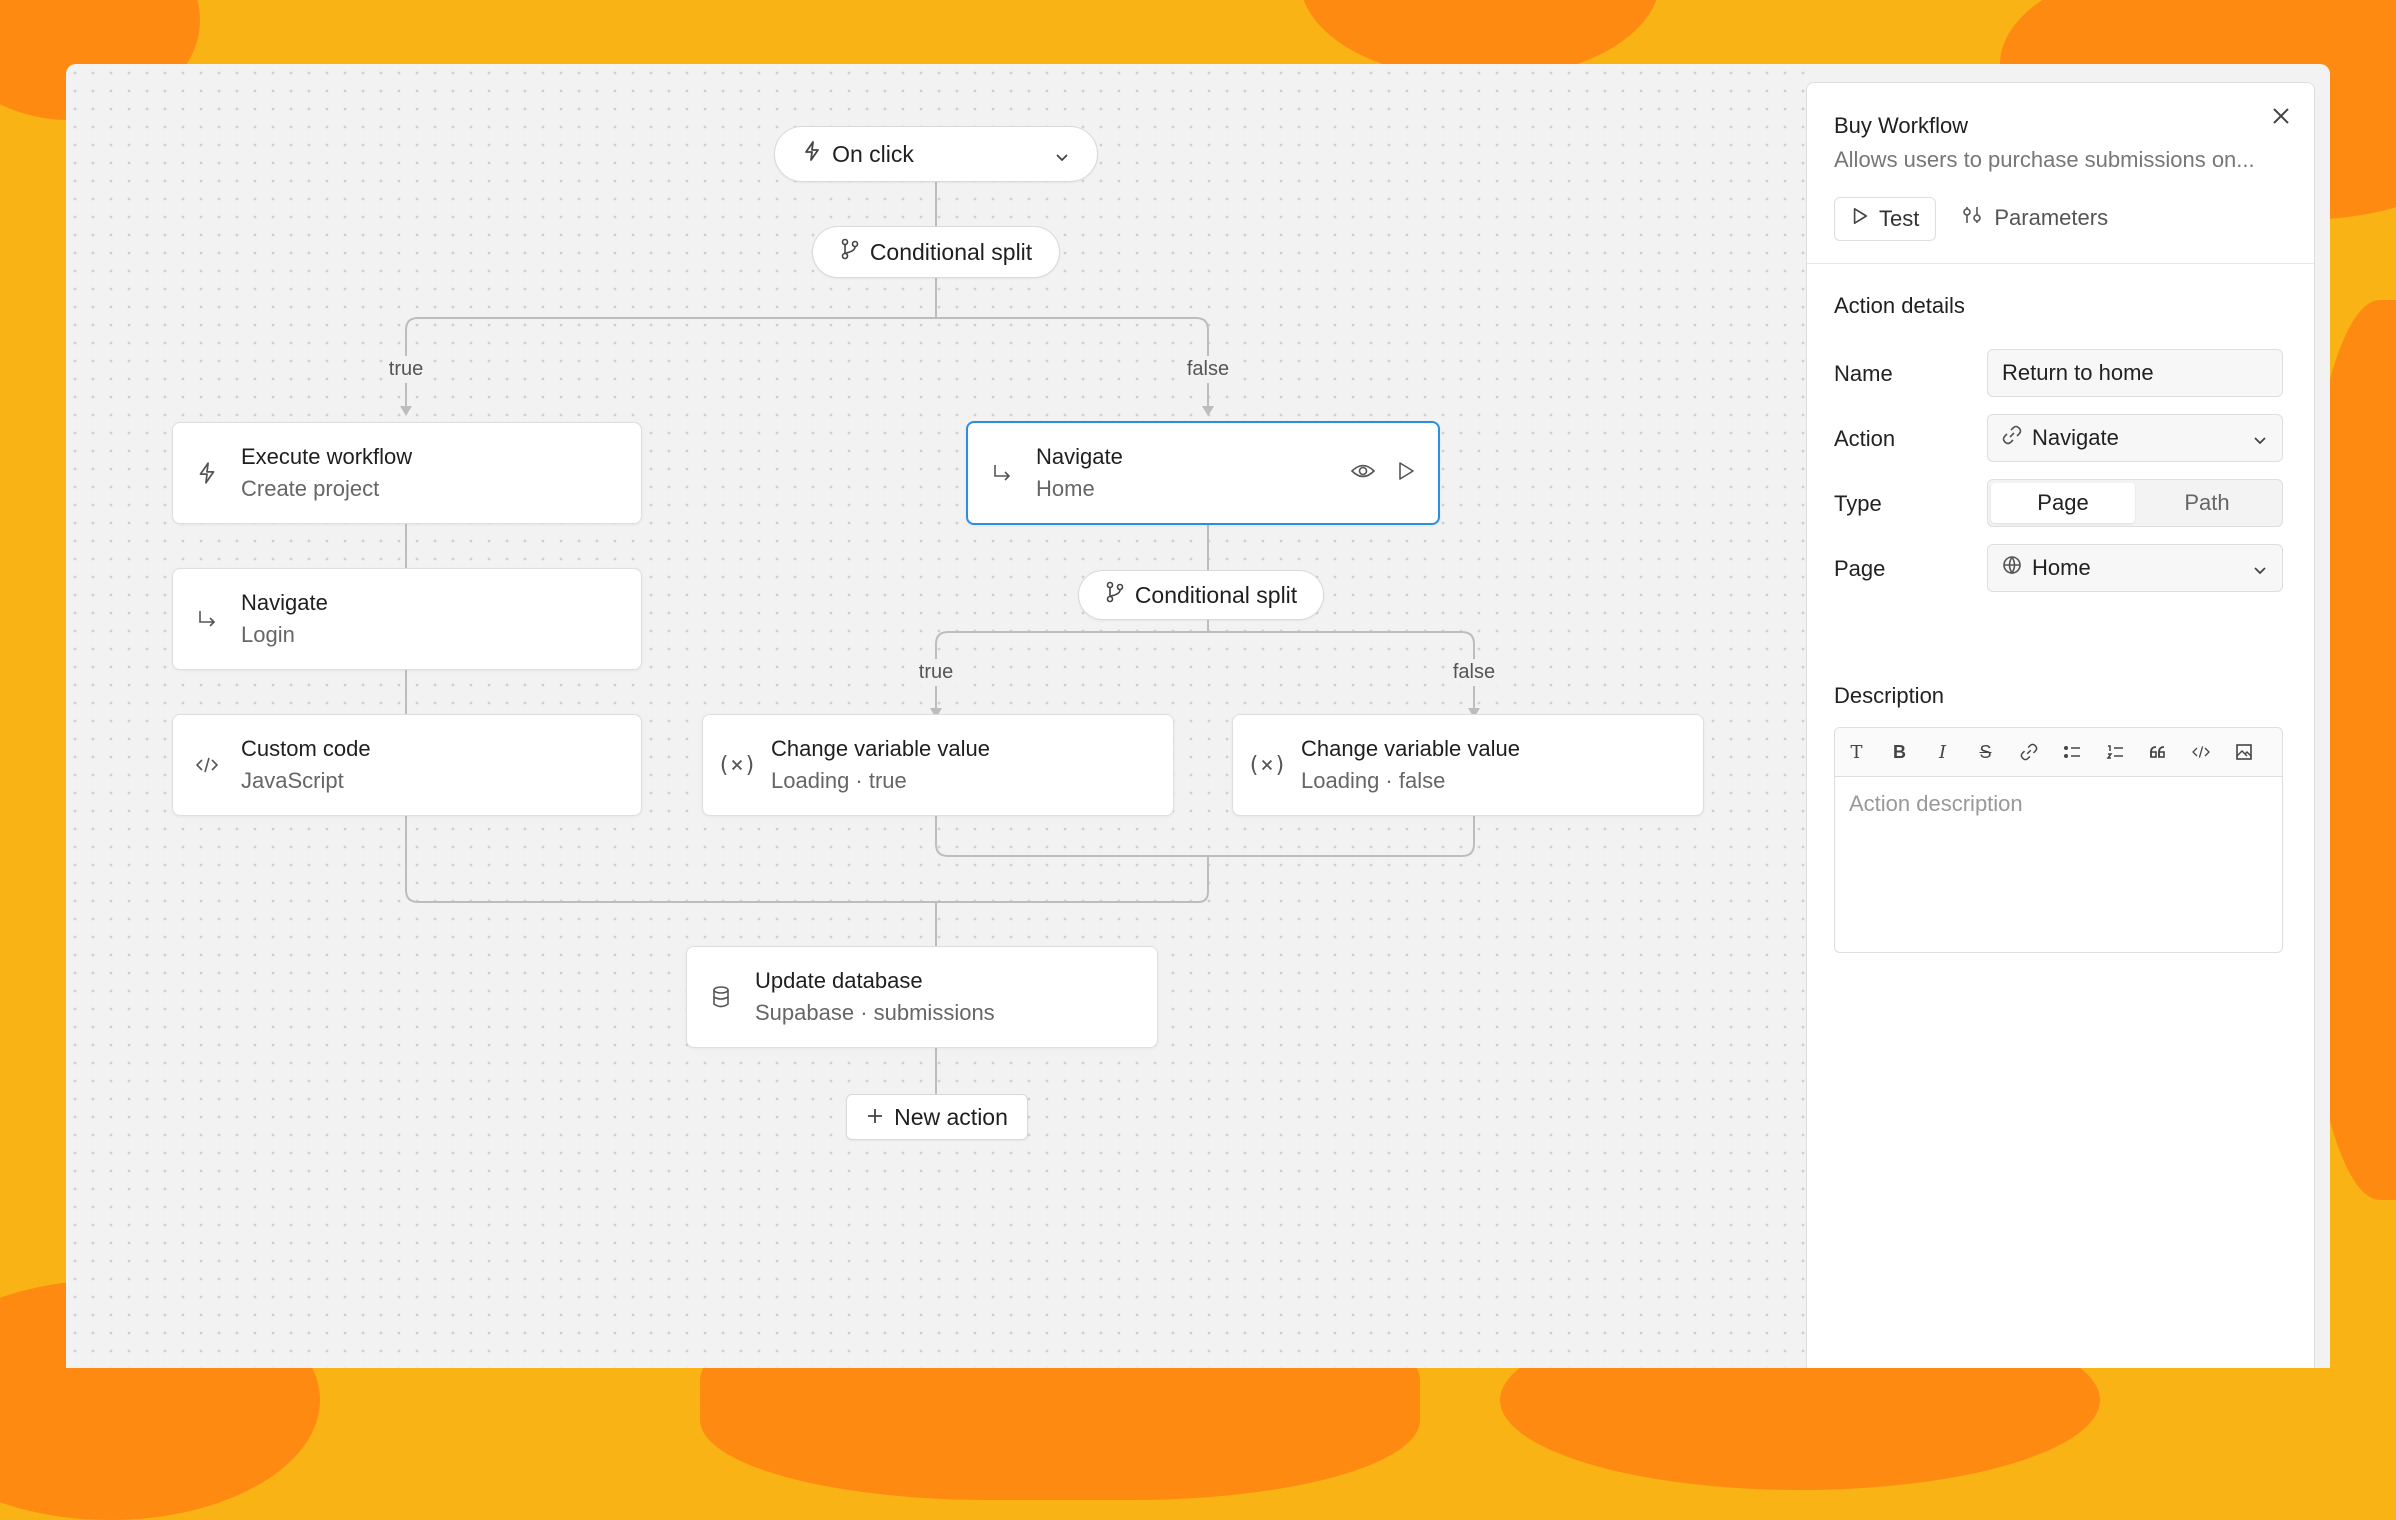 This screenshot has height=1520, width=2396. I want to click on name-field: Return to home, so click(2135, 373).